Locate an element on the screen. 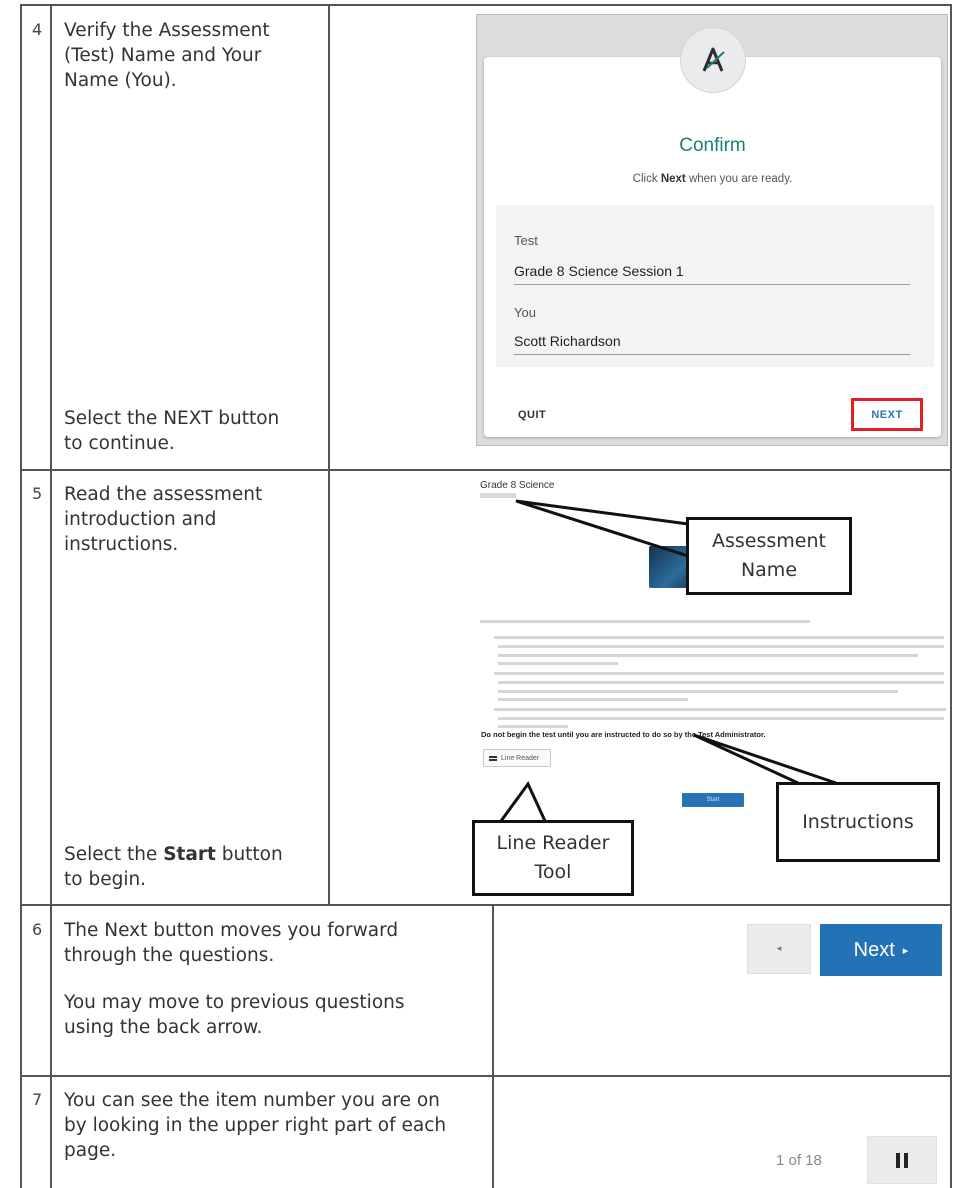  pause-icon-bar-left is located at coordinates (898, 1160).